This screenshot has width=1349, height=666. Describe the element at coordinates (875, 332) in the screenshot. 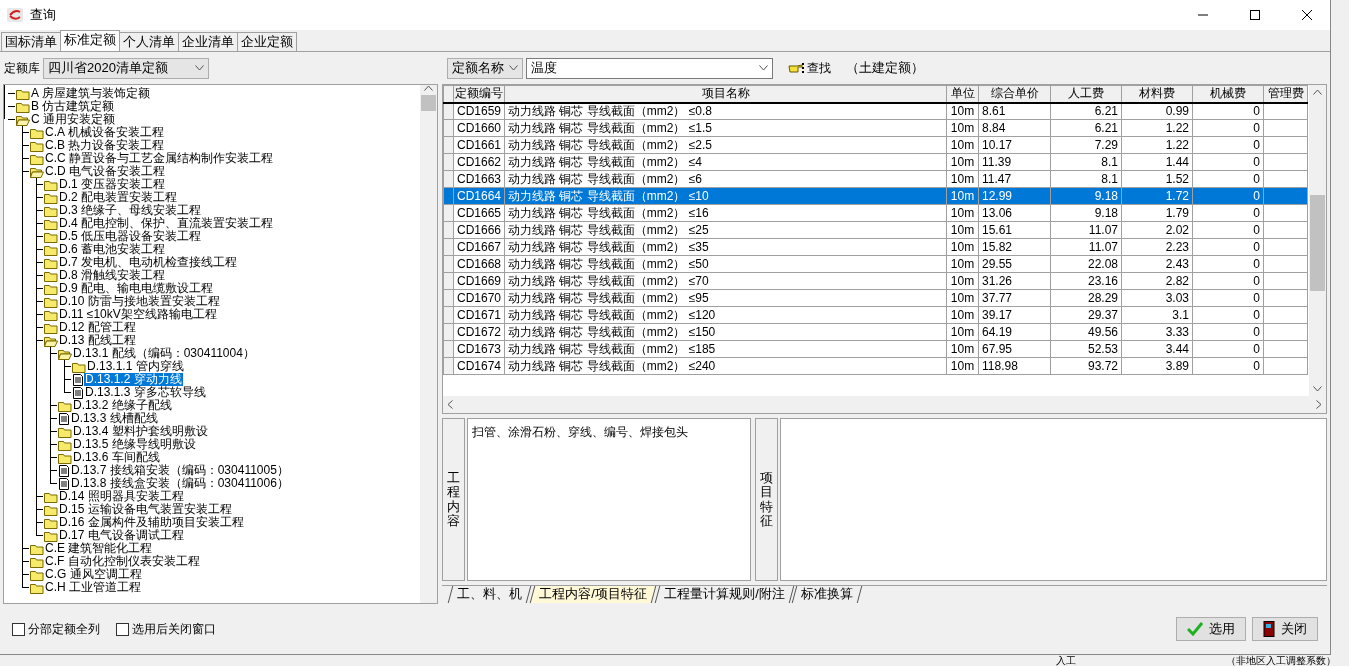

I see `table-row: CD1672 动力线路 铜芯 导线截面（mm2） ≤150 10m 64.19 49.56 3.33 0` at that location.